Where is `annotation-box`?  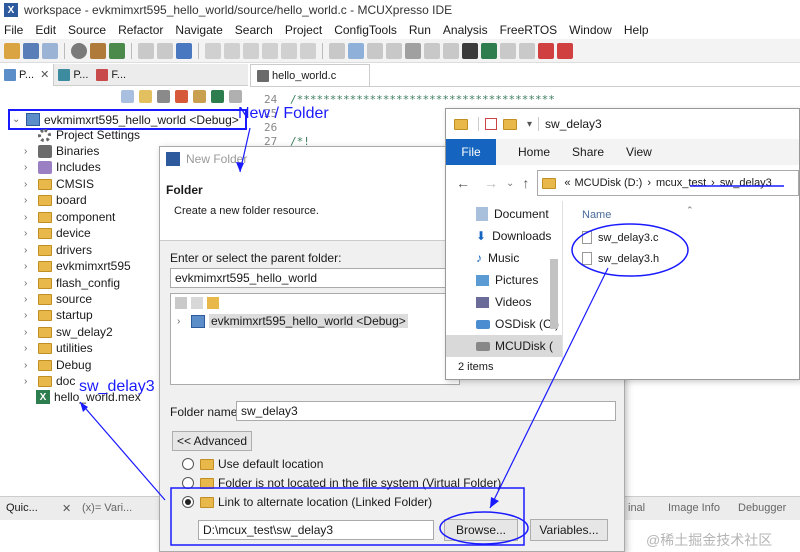
annotation-box is located at coordinates (347, 516).